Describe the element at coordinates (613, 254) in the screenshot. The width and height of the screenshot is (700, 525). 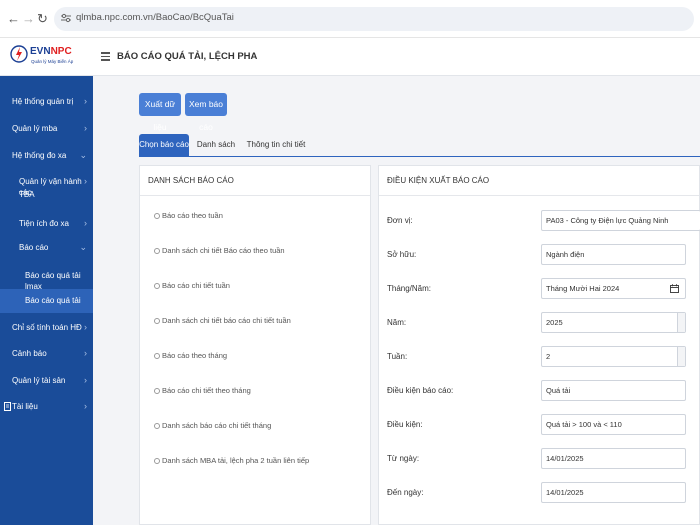
I see `ownership-field: Ngành điện` at that location.